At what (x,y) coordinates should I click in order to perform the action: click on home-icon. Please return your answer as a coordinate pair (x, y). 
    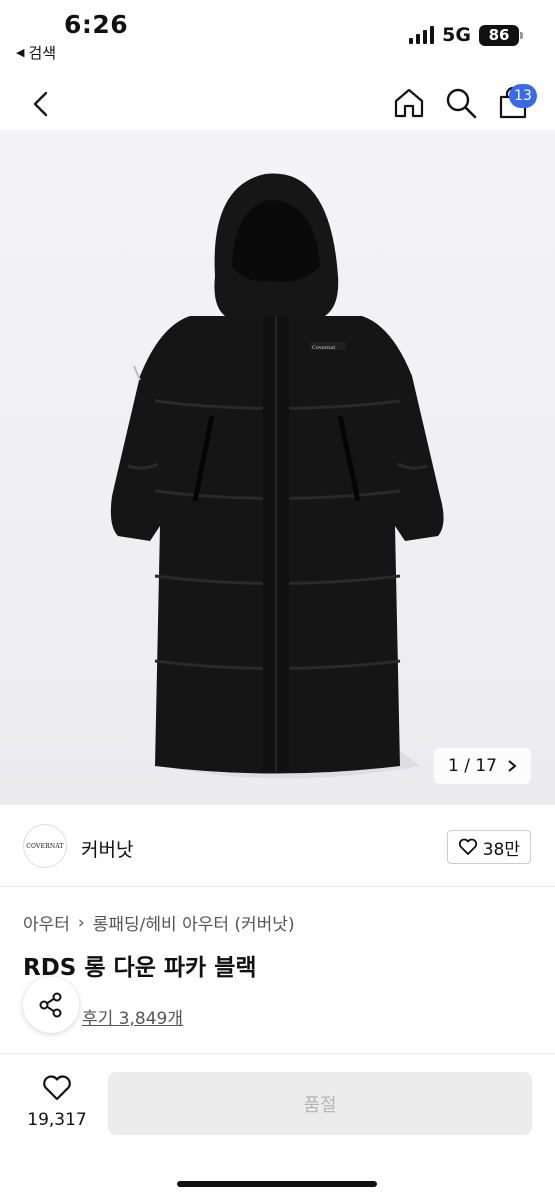
    Looking at the image, I should click on (409, 103).